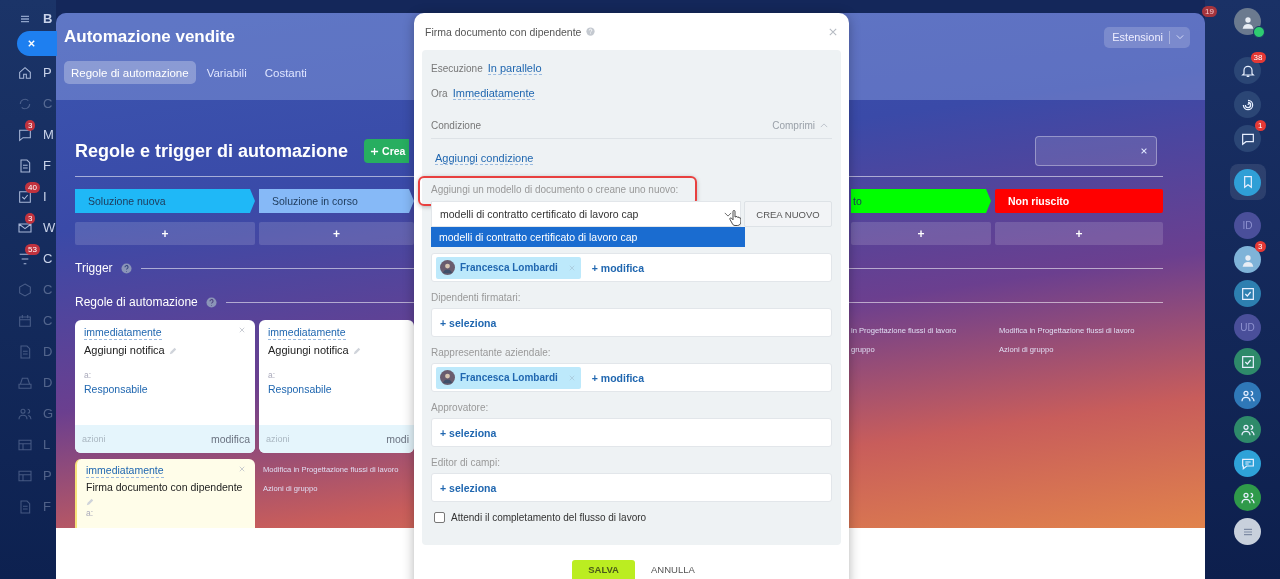 This screenshot has width=1280, height=579. I want to click on field-label: Dipendenti firmatari:, so click(476, 297).